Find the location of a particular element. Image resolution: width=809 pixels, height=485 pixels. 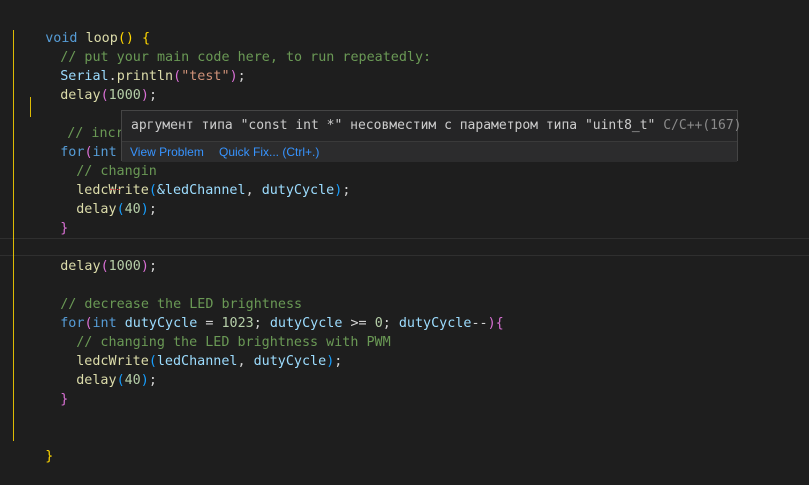

code-line: Serial.println("test"); is located at coordinates (404, 66).